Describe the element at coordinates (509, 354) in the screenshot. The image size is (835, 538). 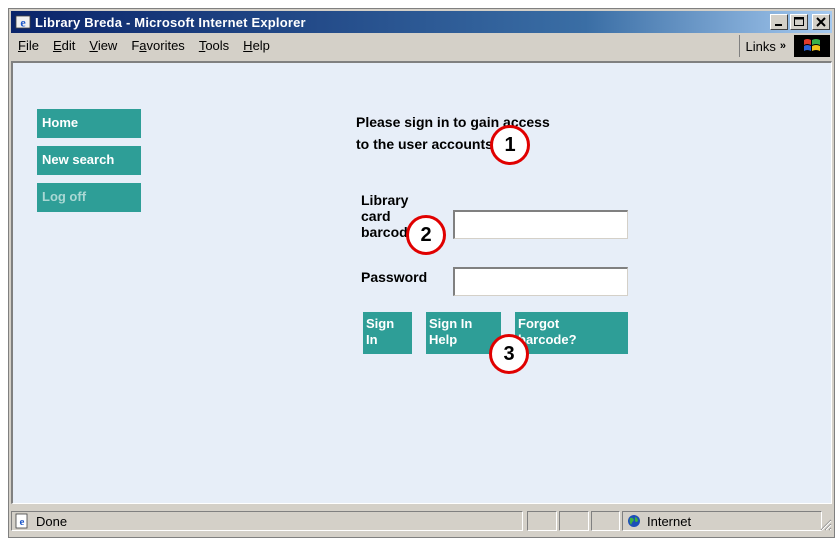
I see `callout-3: 3` at that location.